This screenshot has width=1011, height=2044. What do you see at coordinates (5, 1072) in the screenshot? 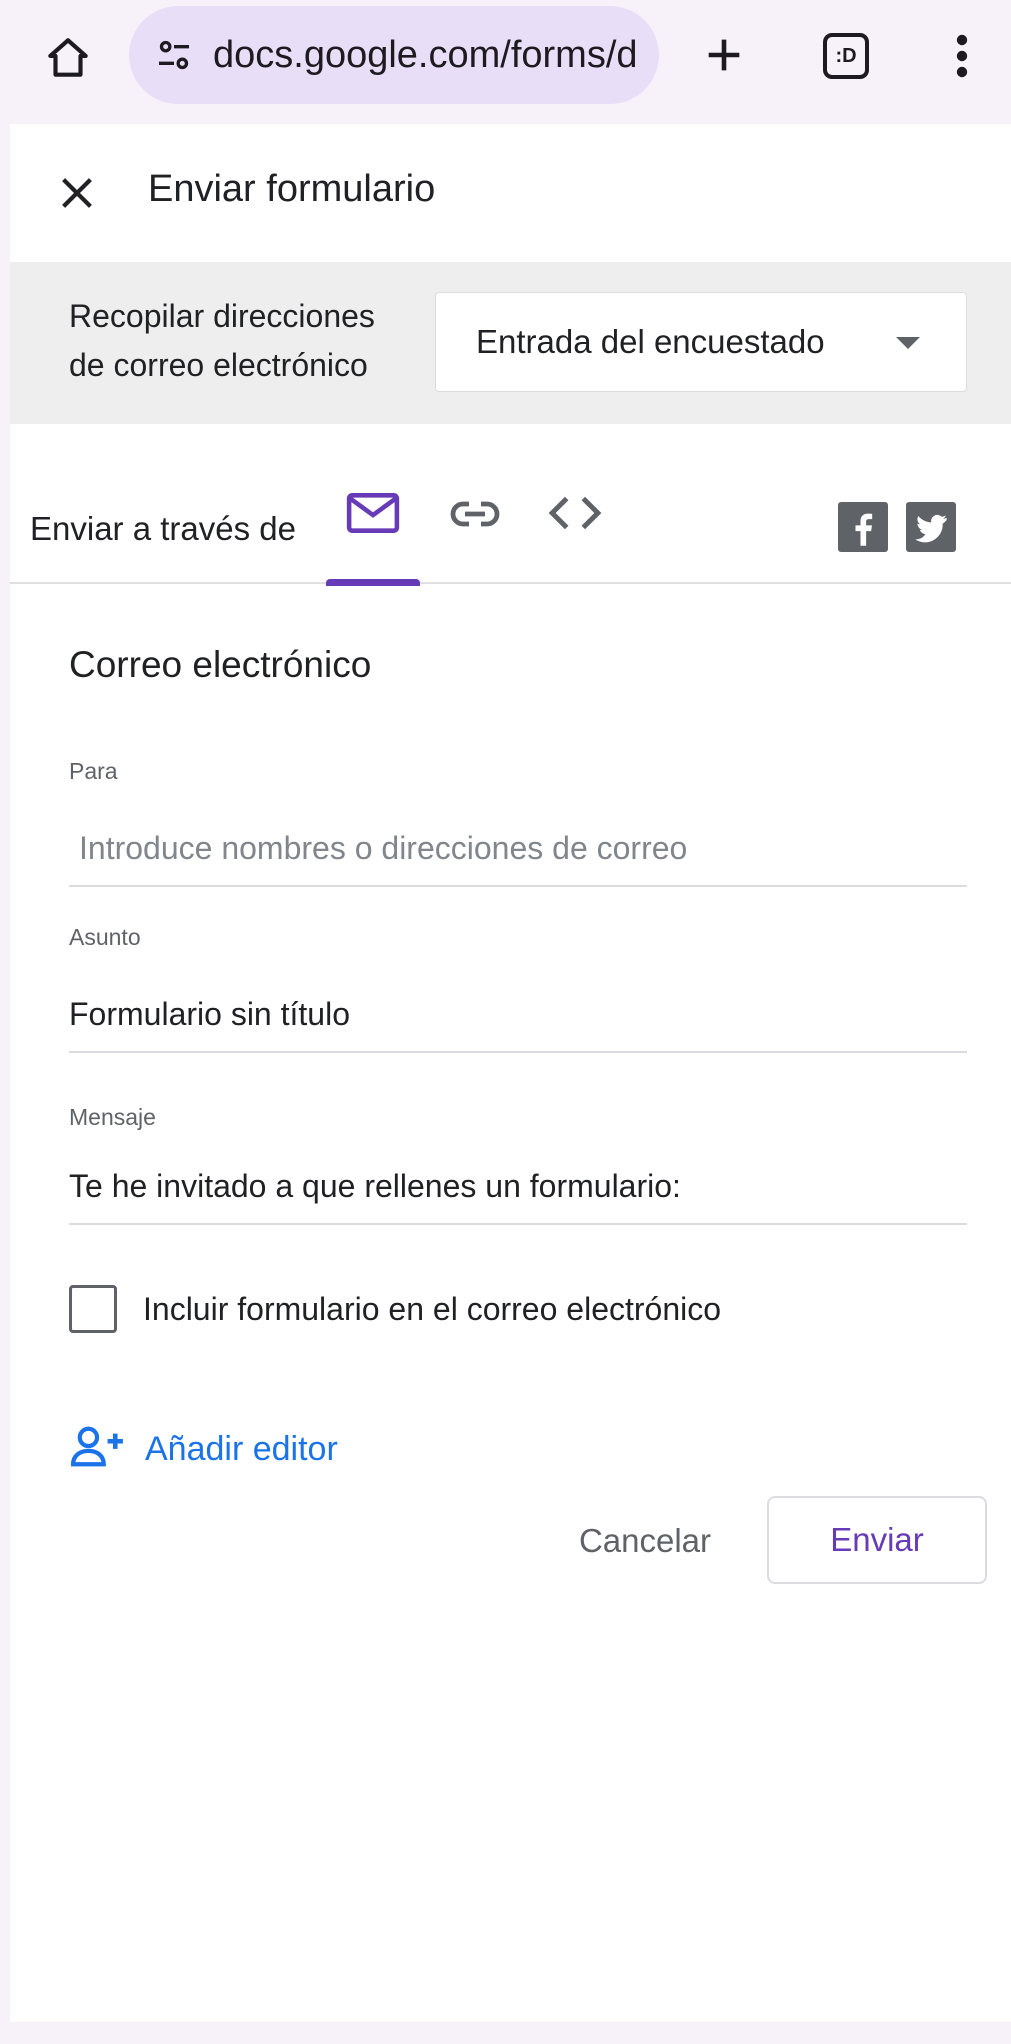
I see `page-edge` at bounding box center [5, 1072].